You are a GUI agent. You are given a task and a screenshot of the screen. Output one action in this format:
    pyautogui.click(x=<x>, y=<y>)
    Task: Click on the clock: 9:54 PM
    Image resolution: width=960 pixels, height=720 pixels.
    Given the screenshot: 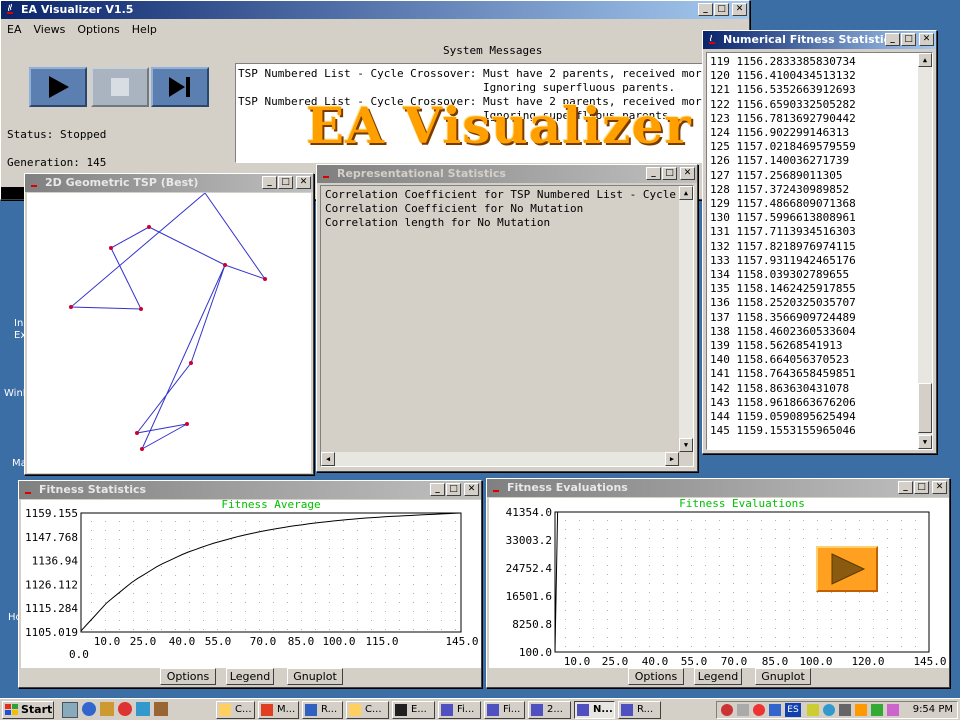 What is the action you would take?
    pyautogui.click(x=933, y=710)
    